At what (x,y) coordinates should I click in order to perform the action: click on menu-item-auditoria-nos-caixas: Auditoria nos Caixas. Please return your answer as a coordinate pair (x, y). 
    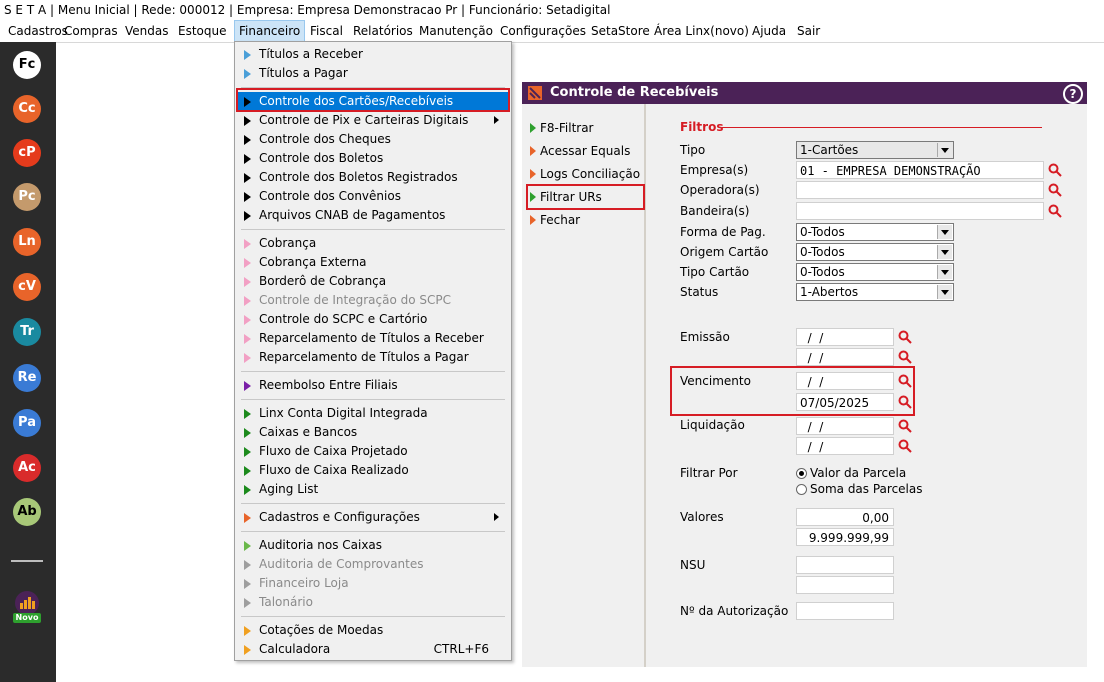
    Looking at the image, I should click on (373, 545).